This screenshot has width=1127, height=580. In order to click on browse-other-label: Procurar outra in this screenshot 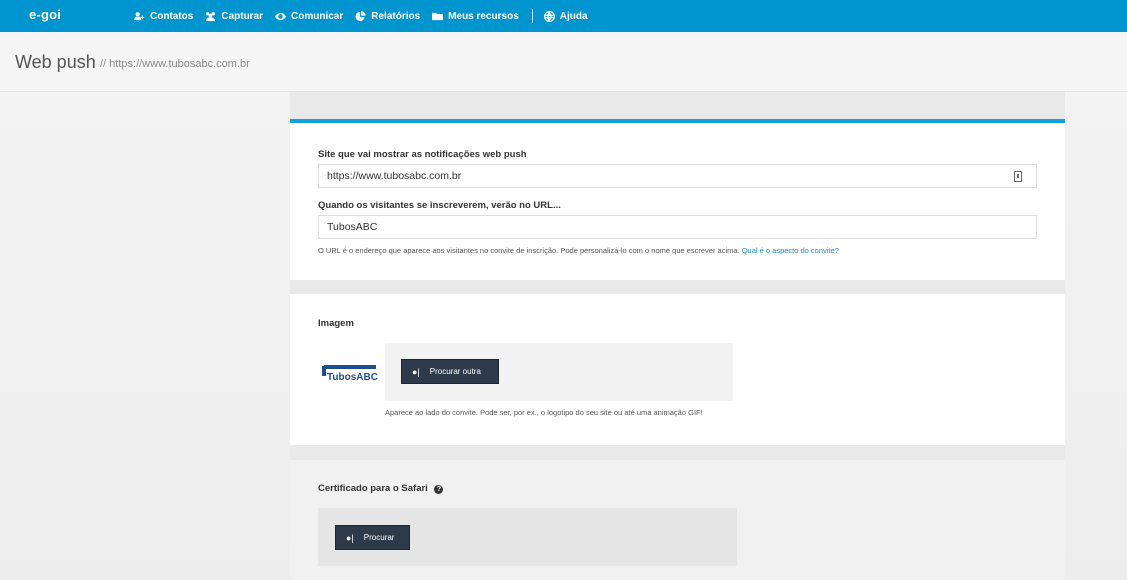, I will do `click(455, 371)`.